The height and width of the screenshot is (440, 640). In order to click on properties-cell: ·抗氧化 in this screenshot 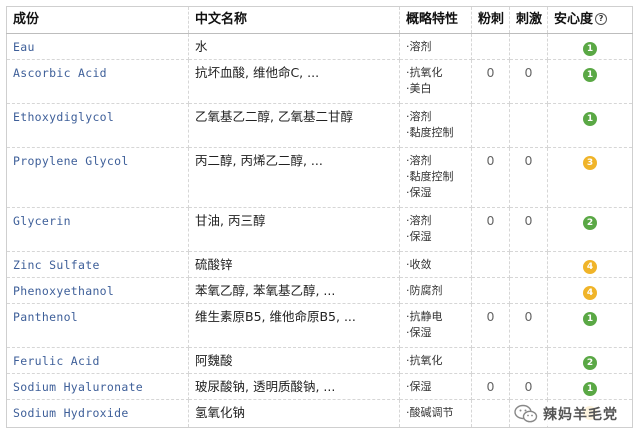, I will do `click(435, 360)`.